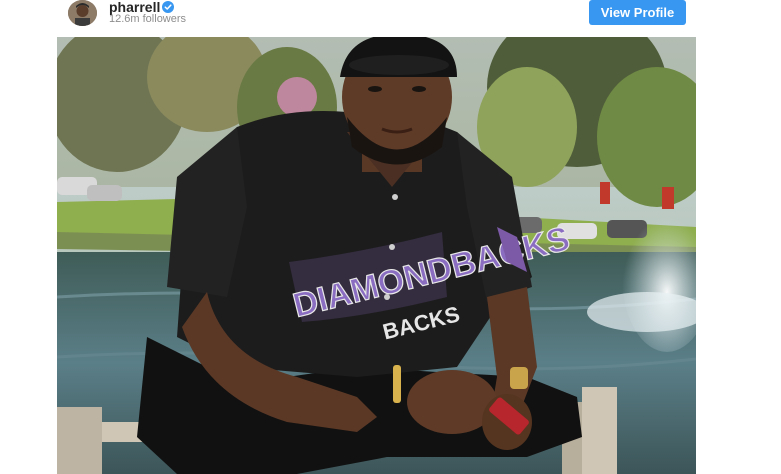 The height and width of the screenshot is (474, 781). I want to click on embed-header: pharrell 12.6m followers View Profile, so click(376, 19).